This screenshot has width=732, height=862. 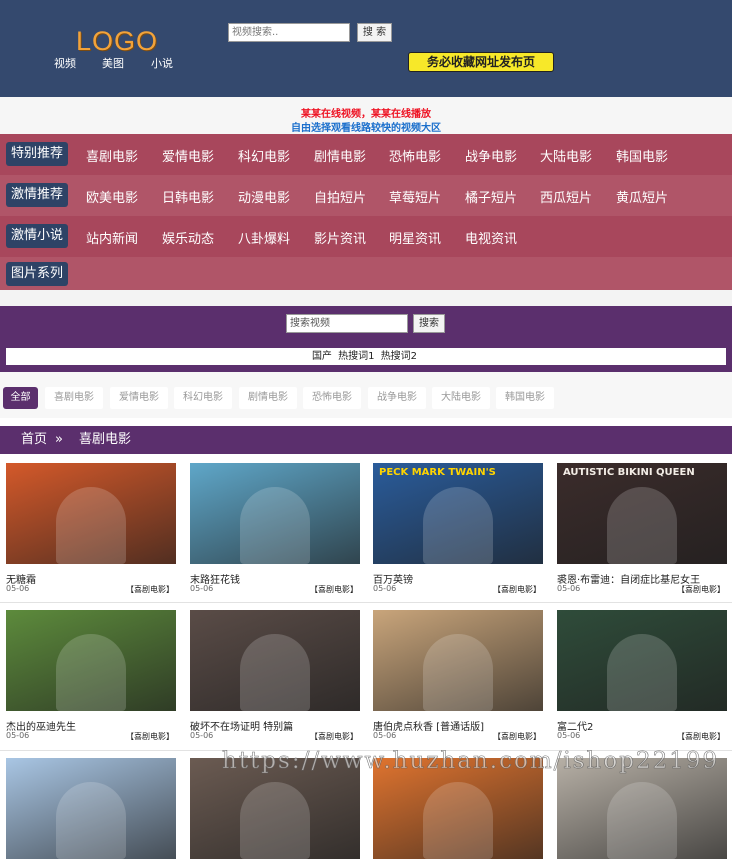 I want to click on menu-item: 剧情电影, so click(x=340, y=155).